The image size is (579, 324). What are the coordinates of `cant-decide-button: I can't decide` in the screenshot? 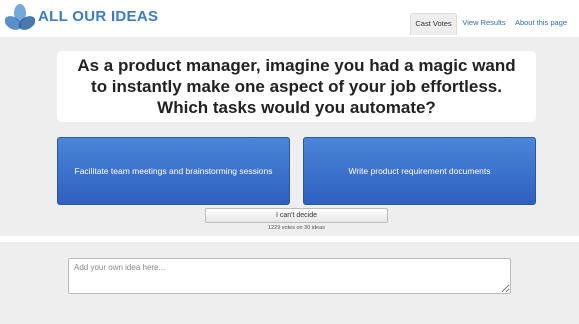 It's located at (296, 215).